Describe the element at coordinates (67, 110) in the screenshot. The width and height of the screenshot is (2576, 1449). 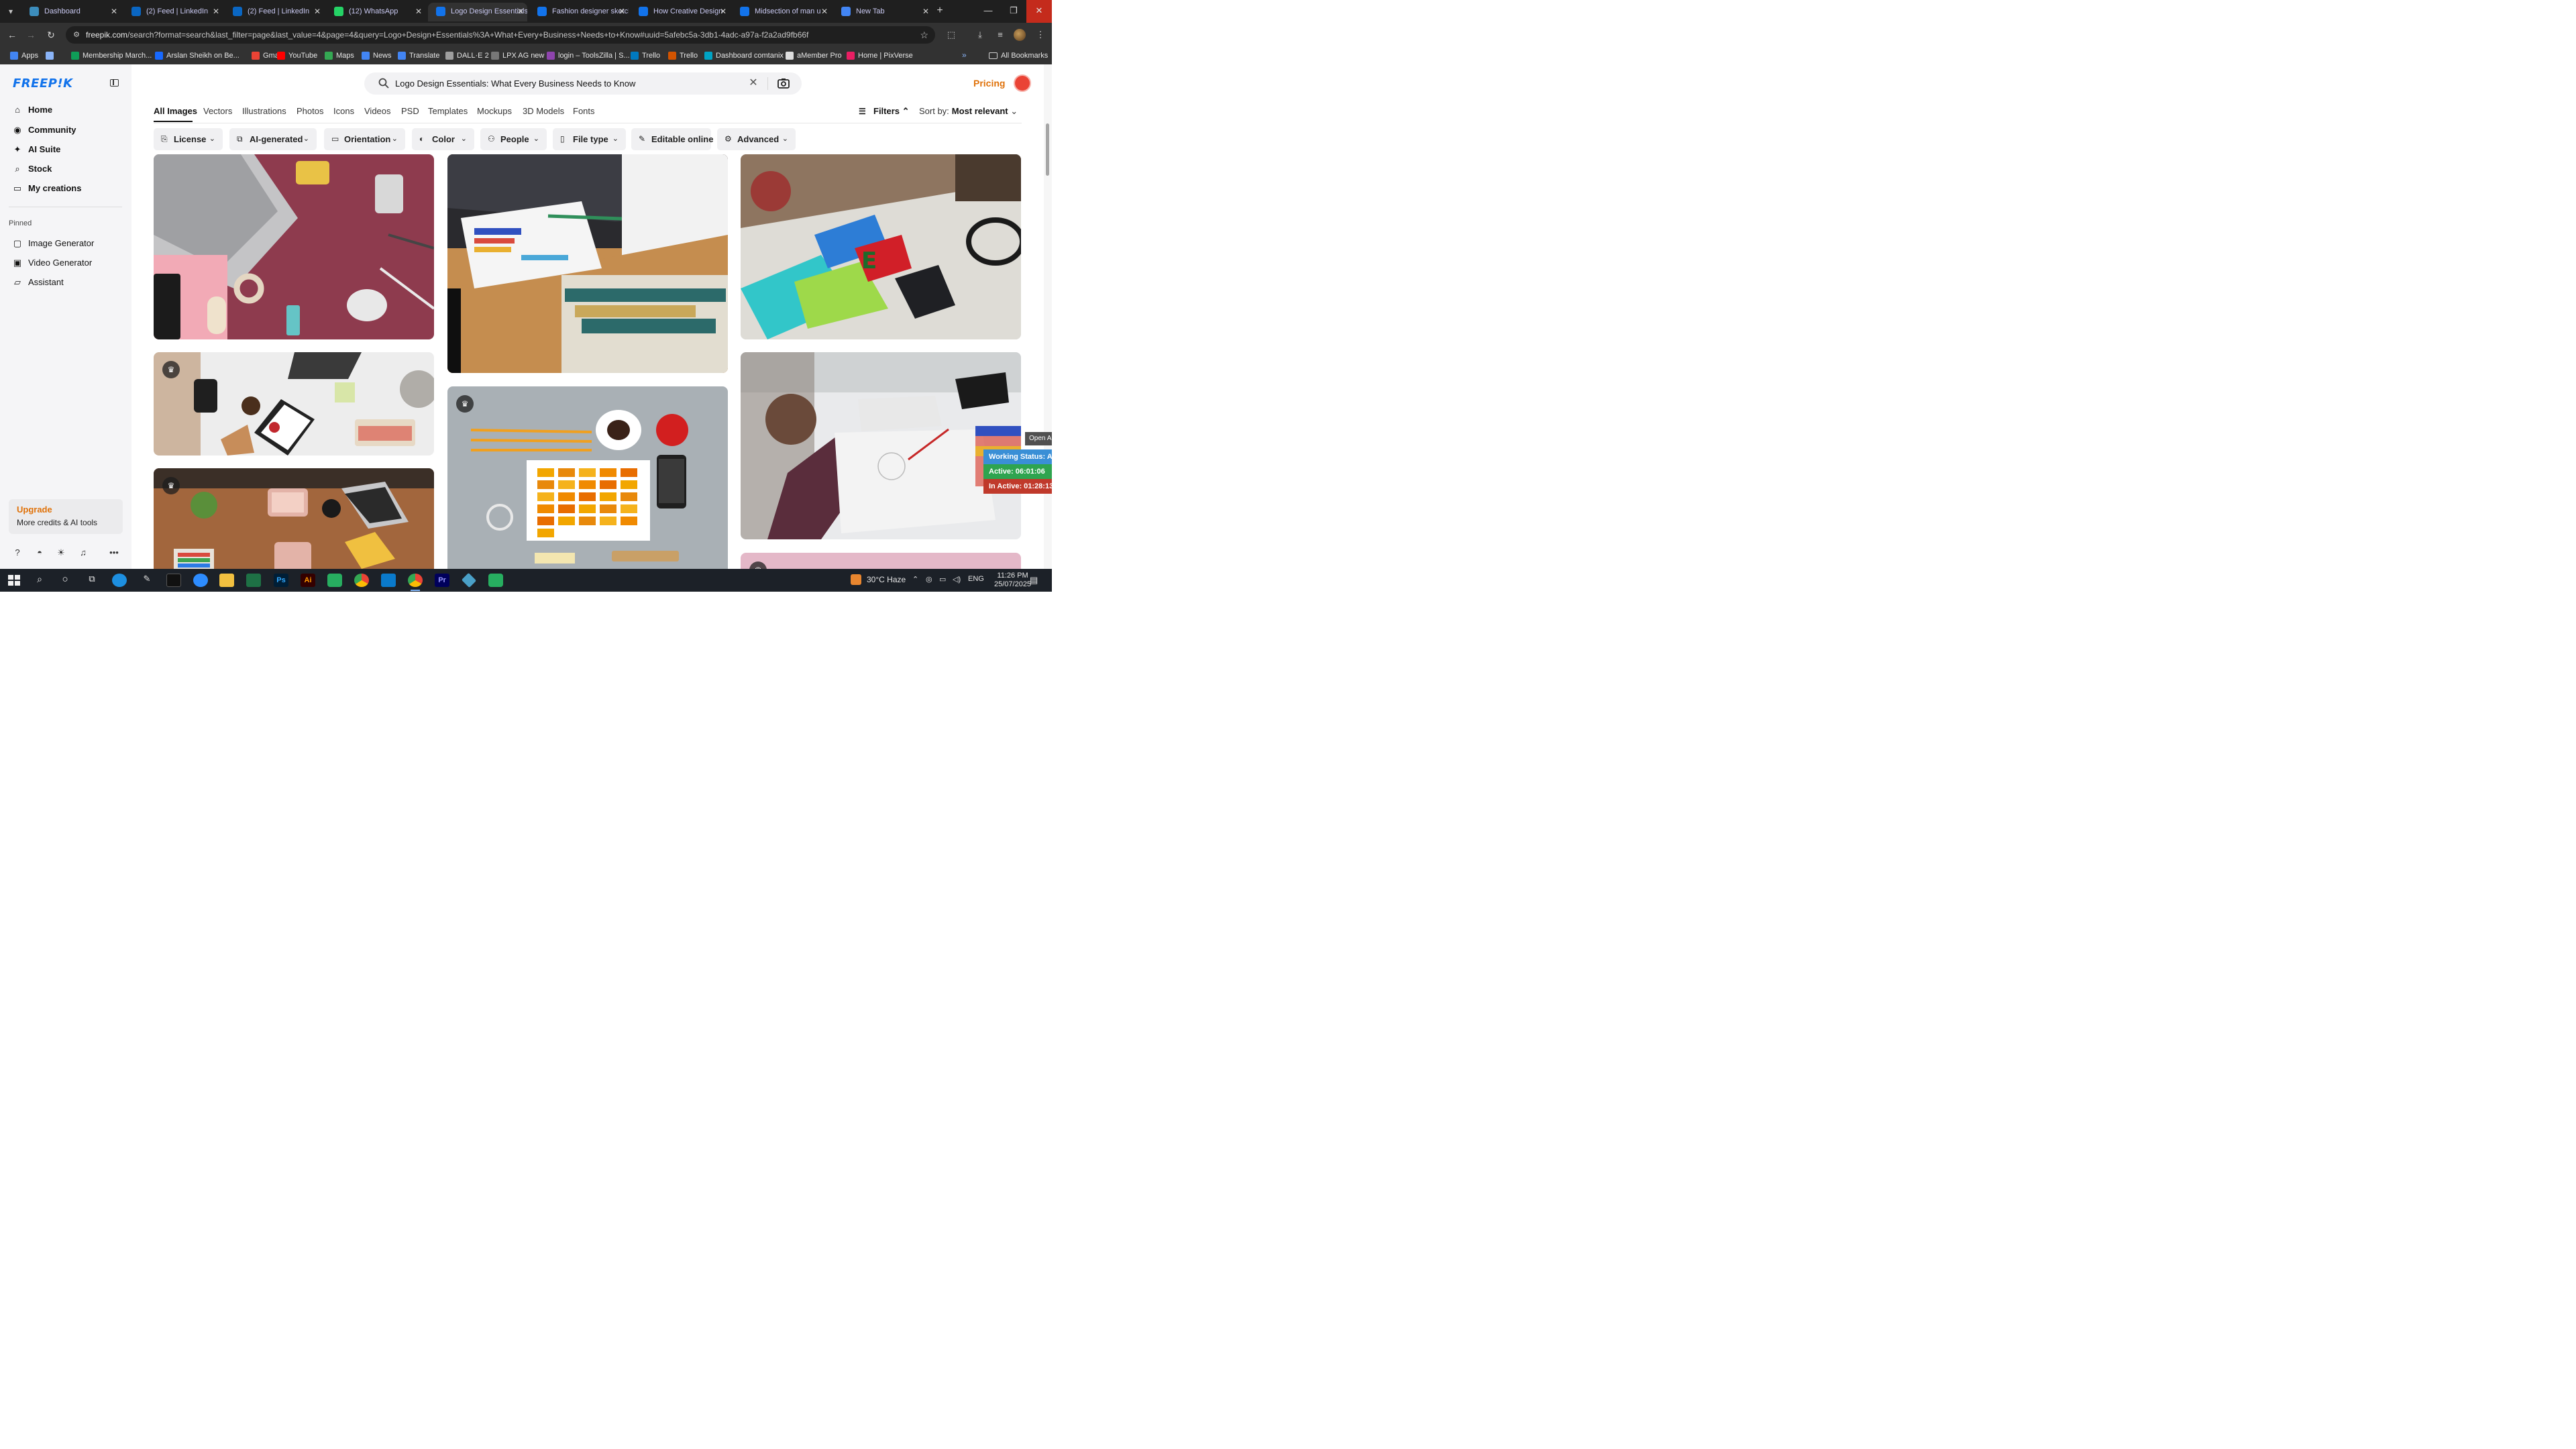
I see `sidebar-item-home: ⌂ Home` at that location.